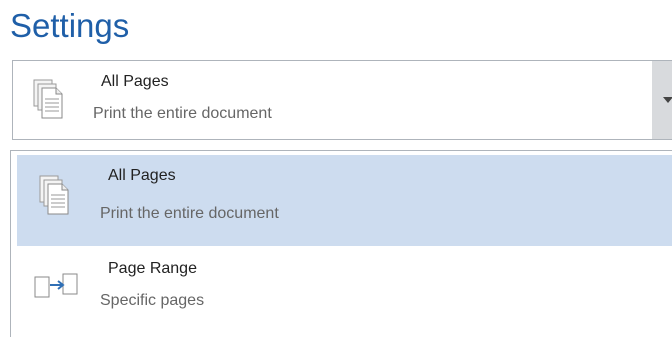  I want to click on selected-option-subtitle: Print the entire document, so click(182, 113).